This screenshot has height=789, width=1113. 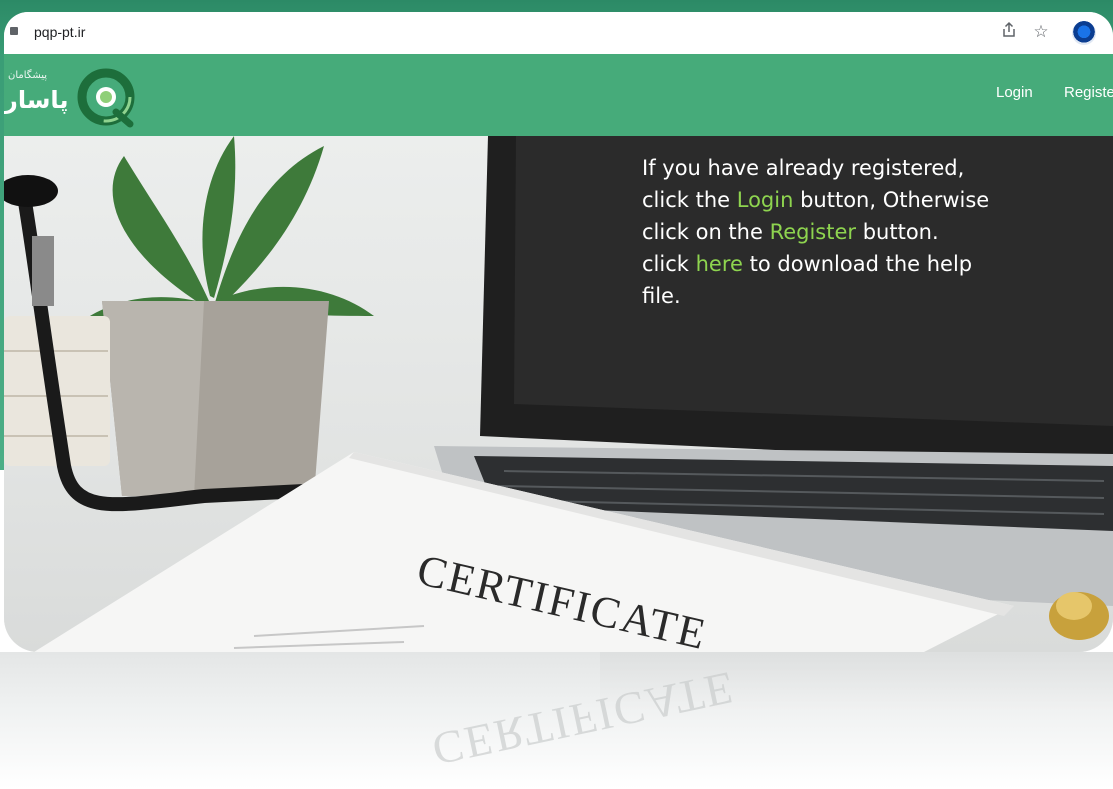 I want to click on address-bar: pqp-pt.ir ☆, so click(x=558, y=33).